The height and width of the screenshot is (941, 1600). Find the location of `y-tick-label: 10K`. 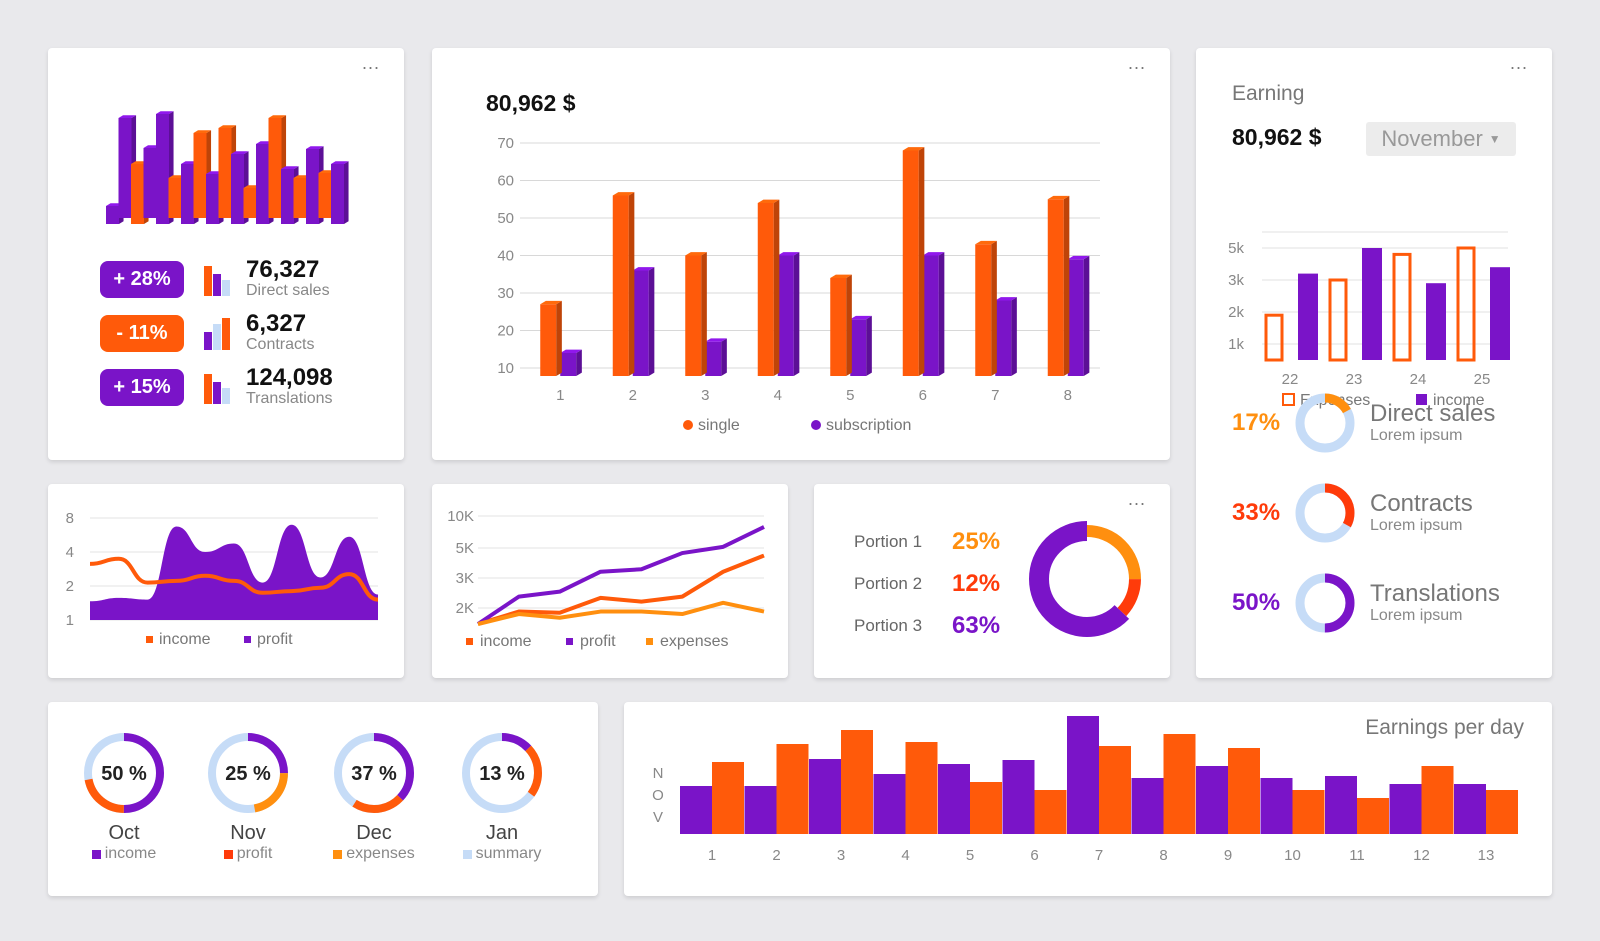

y-tick-label: 10K is located at coordinates (460, 516).